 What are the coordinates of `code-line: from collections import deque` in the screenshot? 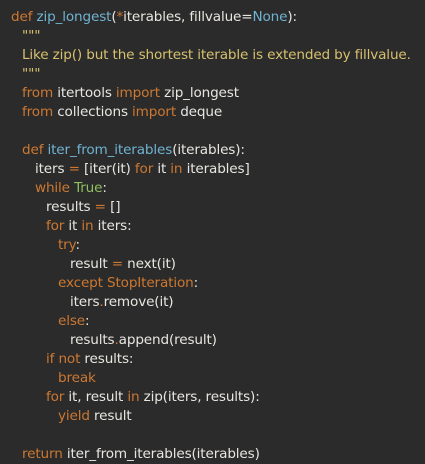 It's located at (218, 112).